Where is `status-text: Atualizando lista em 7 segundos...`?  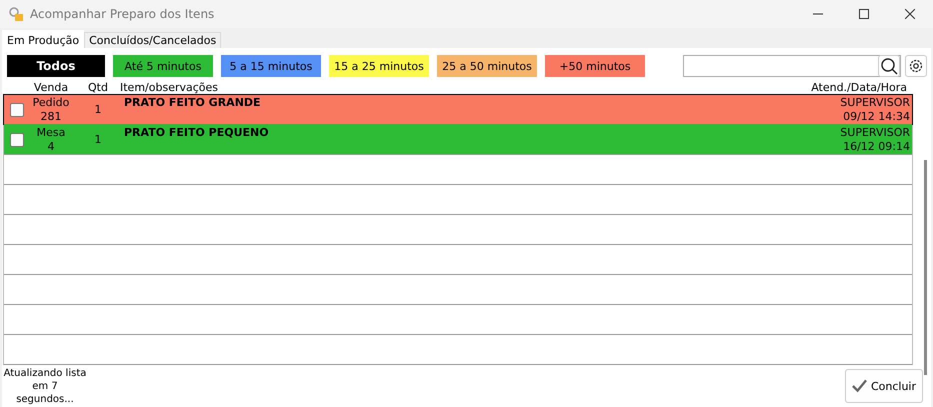 status-text: Atualizando lista em 7 segundos... is located at coordinates (45, 386).